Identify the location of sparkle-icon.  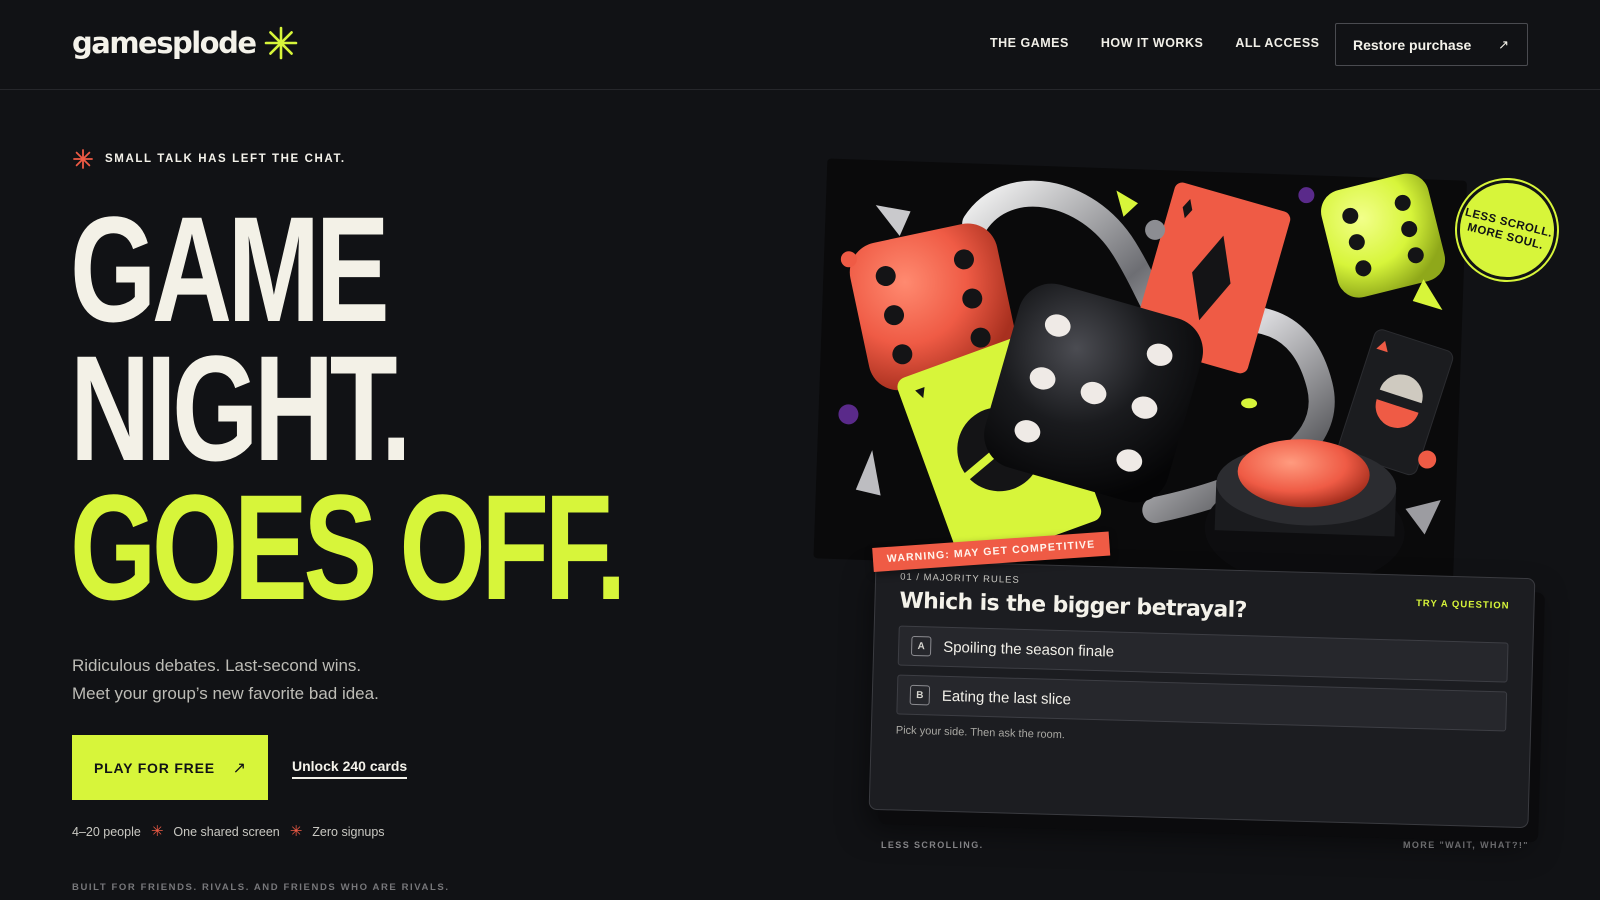
(280, 43).